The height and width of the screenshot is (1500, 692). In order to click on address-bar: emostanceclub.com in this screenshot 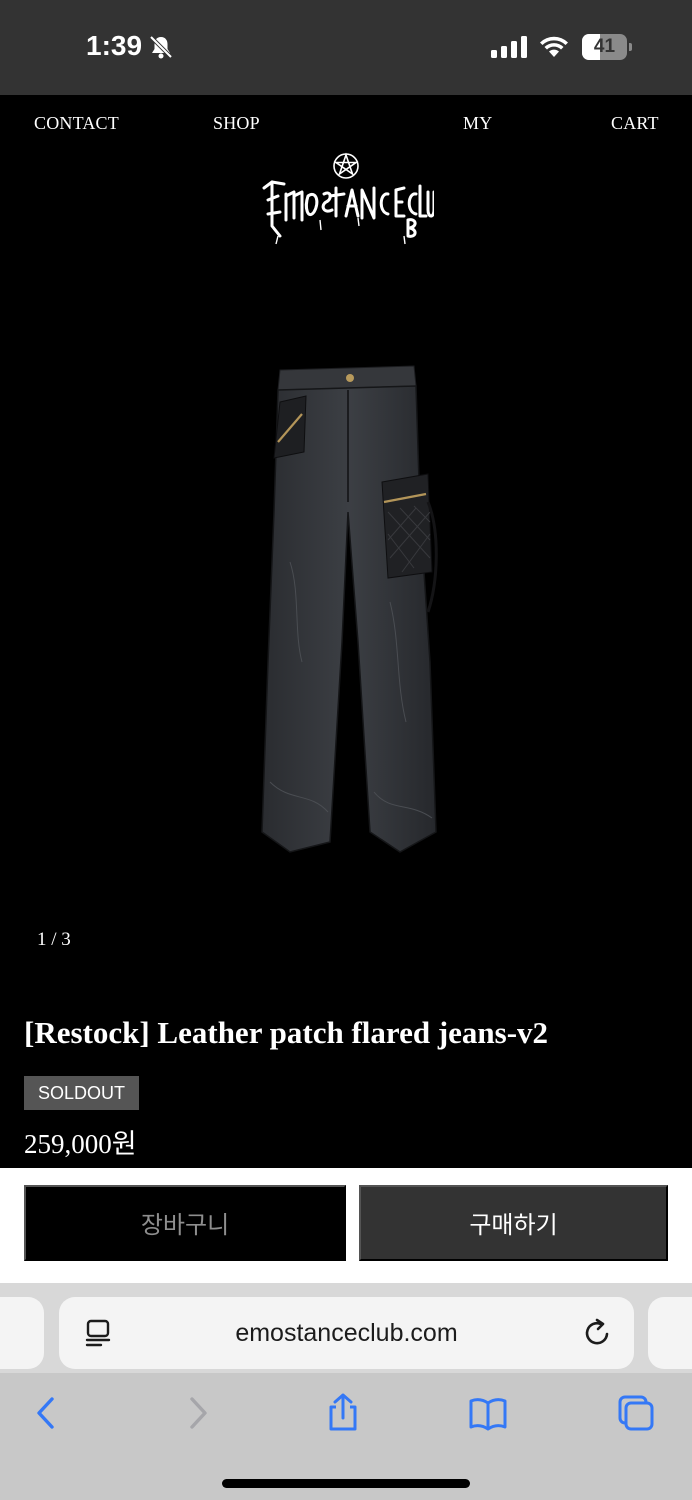, I will do `click(346, 1333)`.